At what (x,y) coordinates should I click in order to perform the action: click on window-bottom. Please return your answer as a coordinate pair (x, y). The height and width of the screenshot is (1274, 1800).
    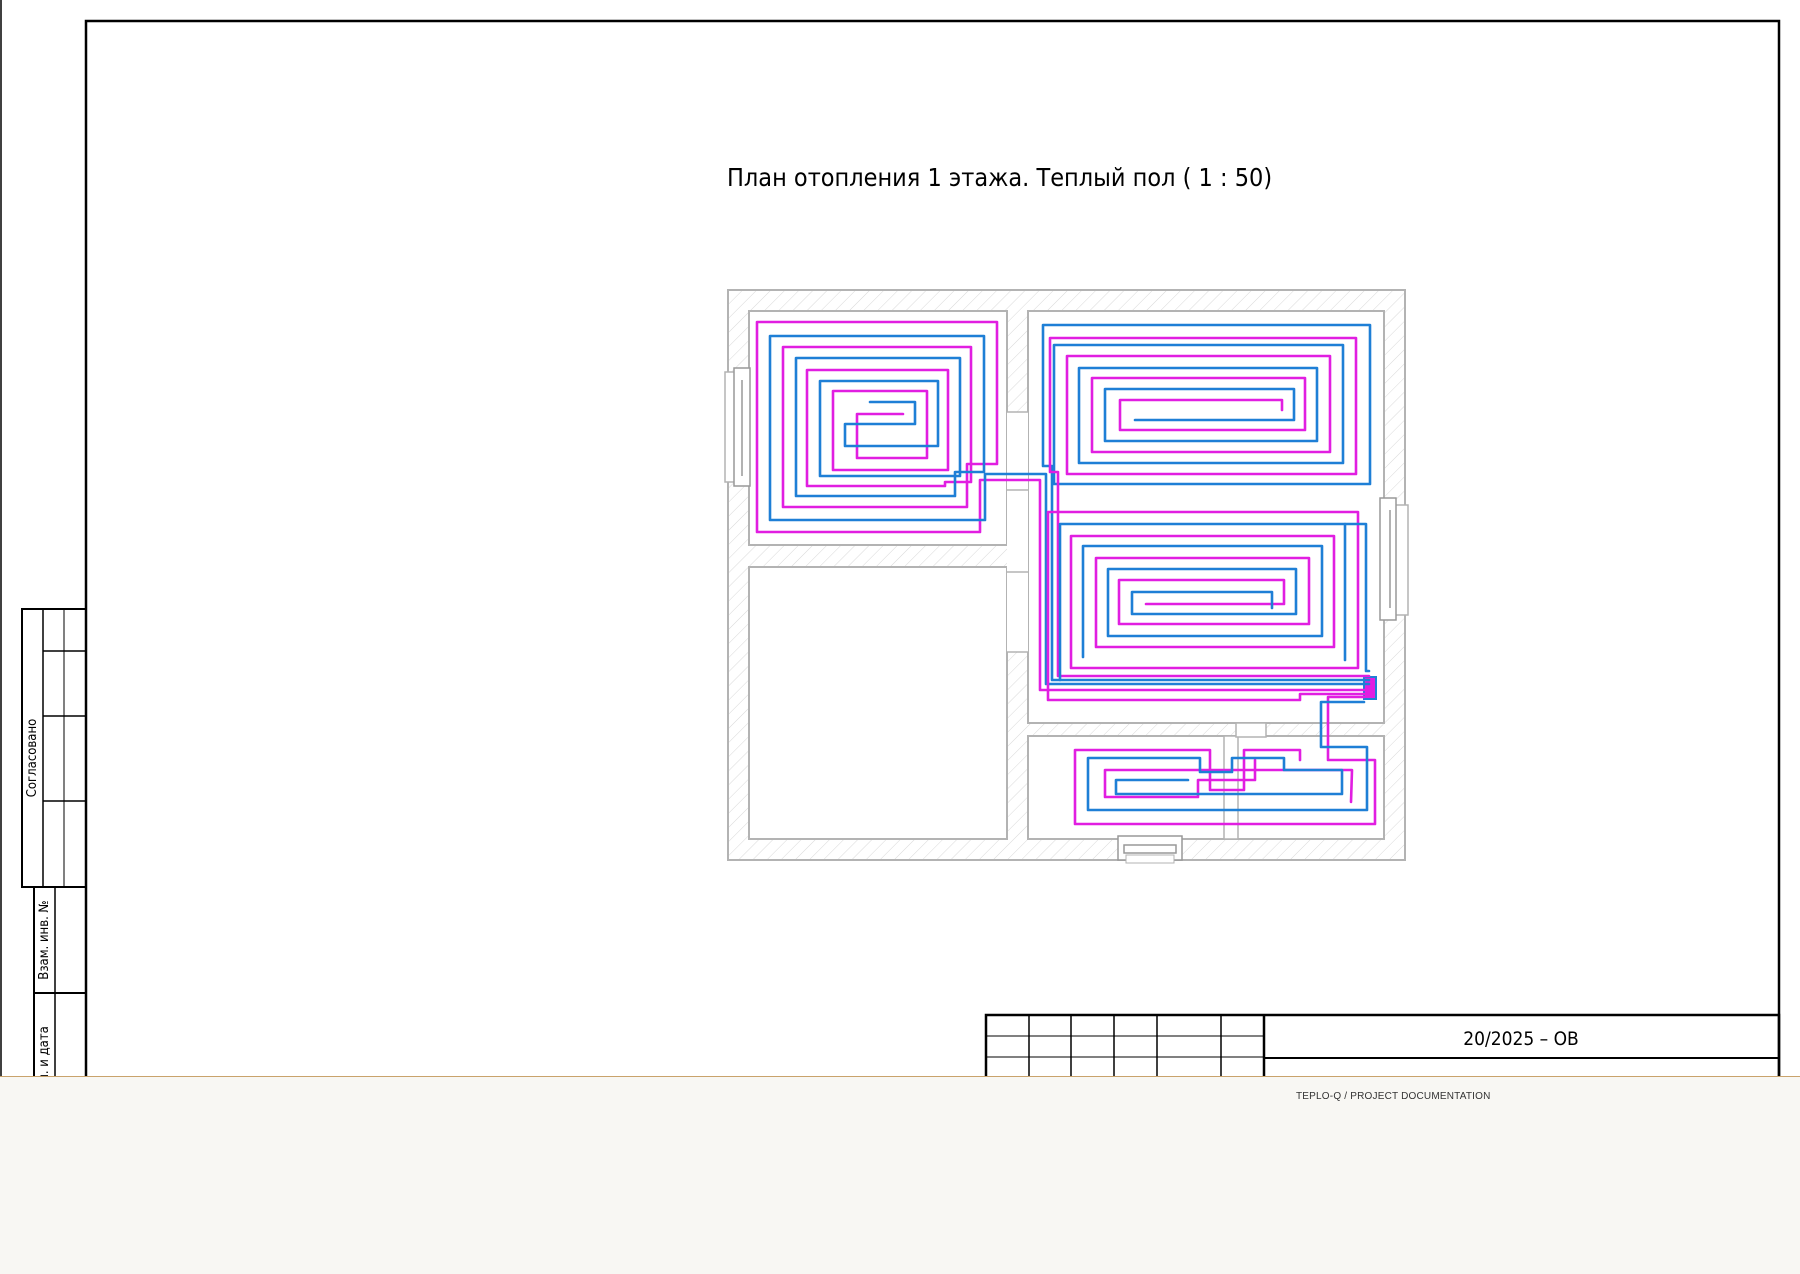
    Looking at the image, I should click on (1150, 849).